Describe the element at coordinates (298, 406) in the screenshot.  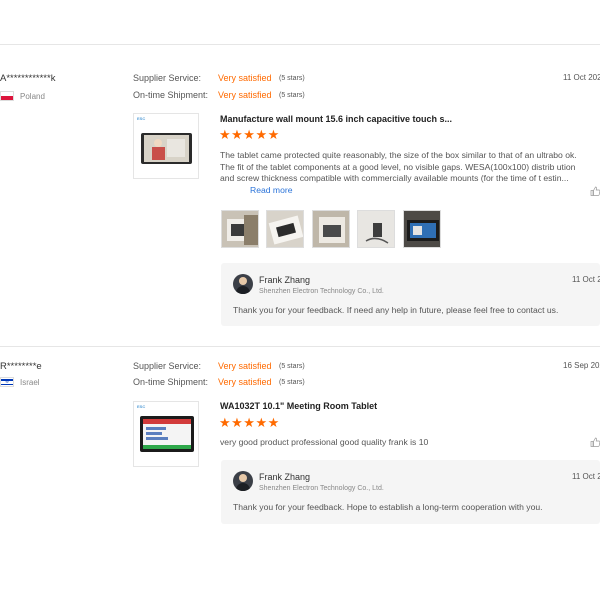
I see `product-title: WA1032T 10.1" Meeting Room Tablet` at that location.